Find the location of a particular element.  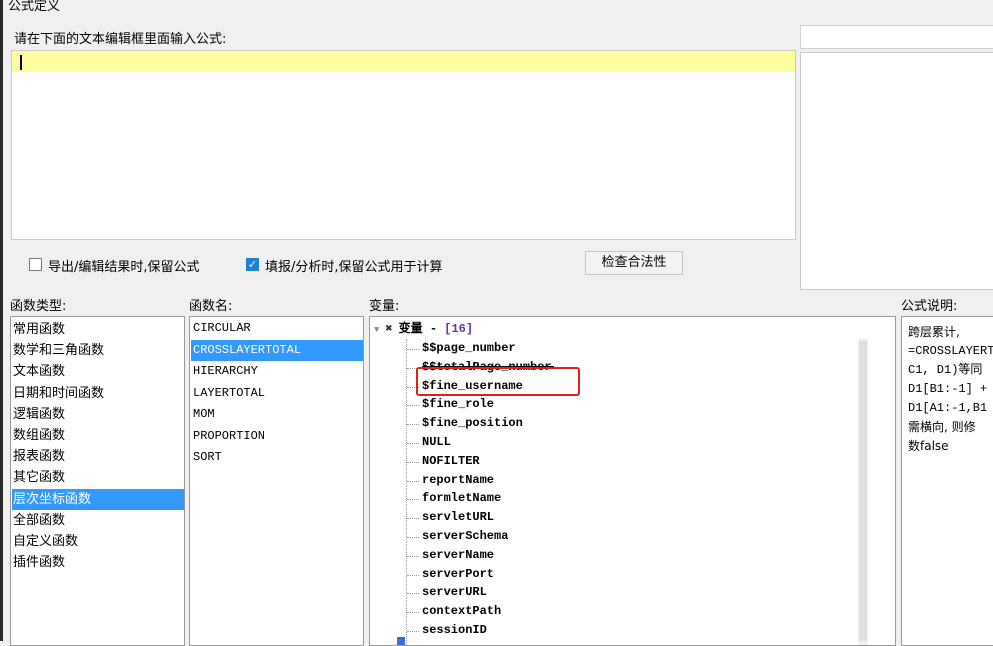

variables-root-node: ▼ ✖ 变量 - [16] is located at coordinates (423, 329).